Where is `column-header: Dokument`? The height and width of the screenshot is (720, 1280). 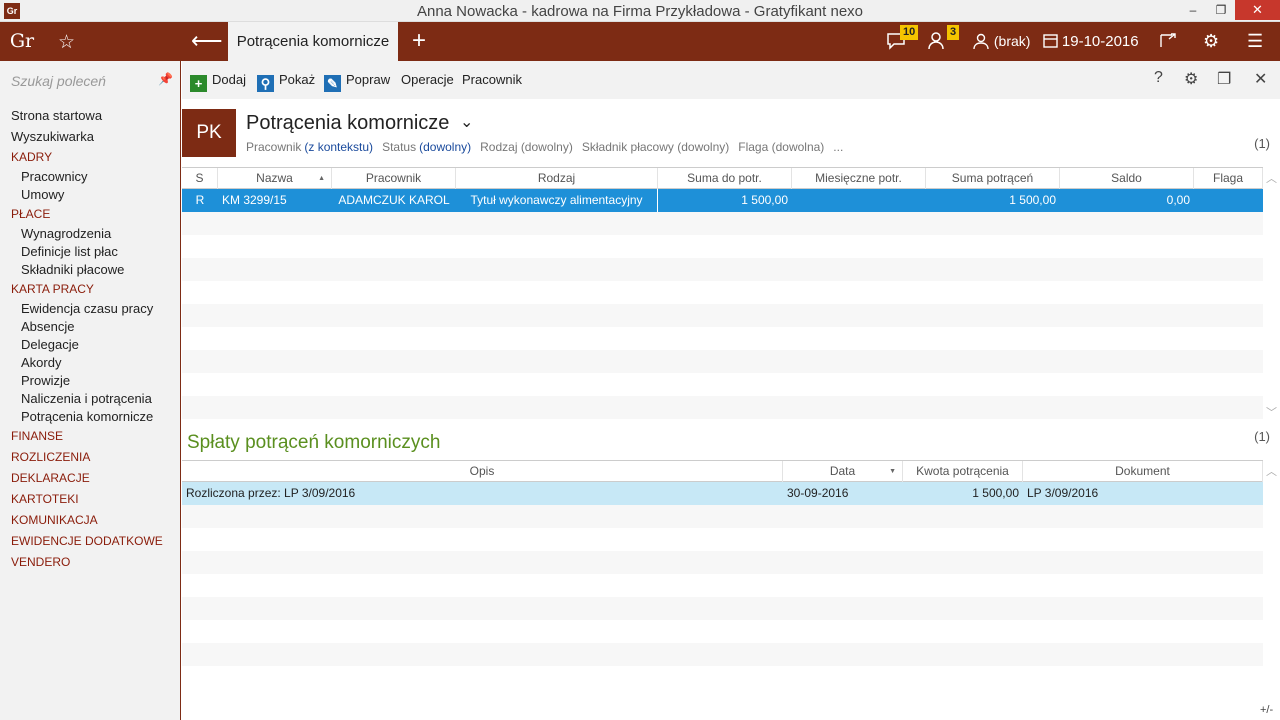
column-header: Dokument is located at coordinates (1143, 471).